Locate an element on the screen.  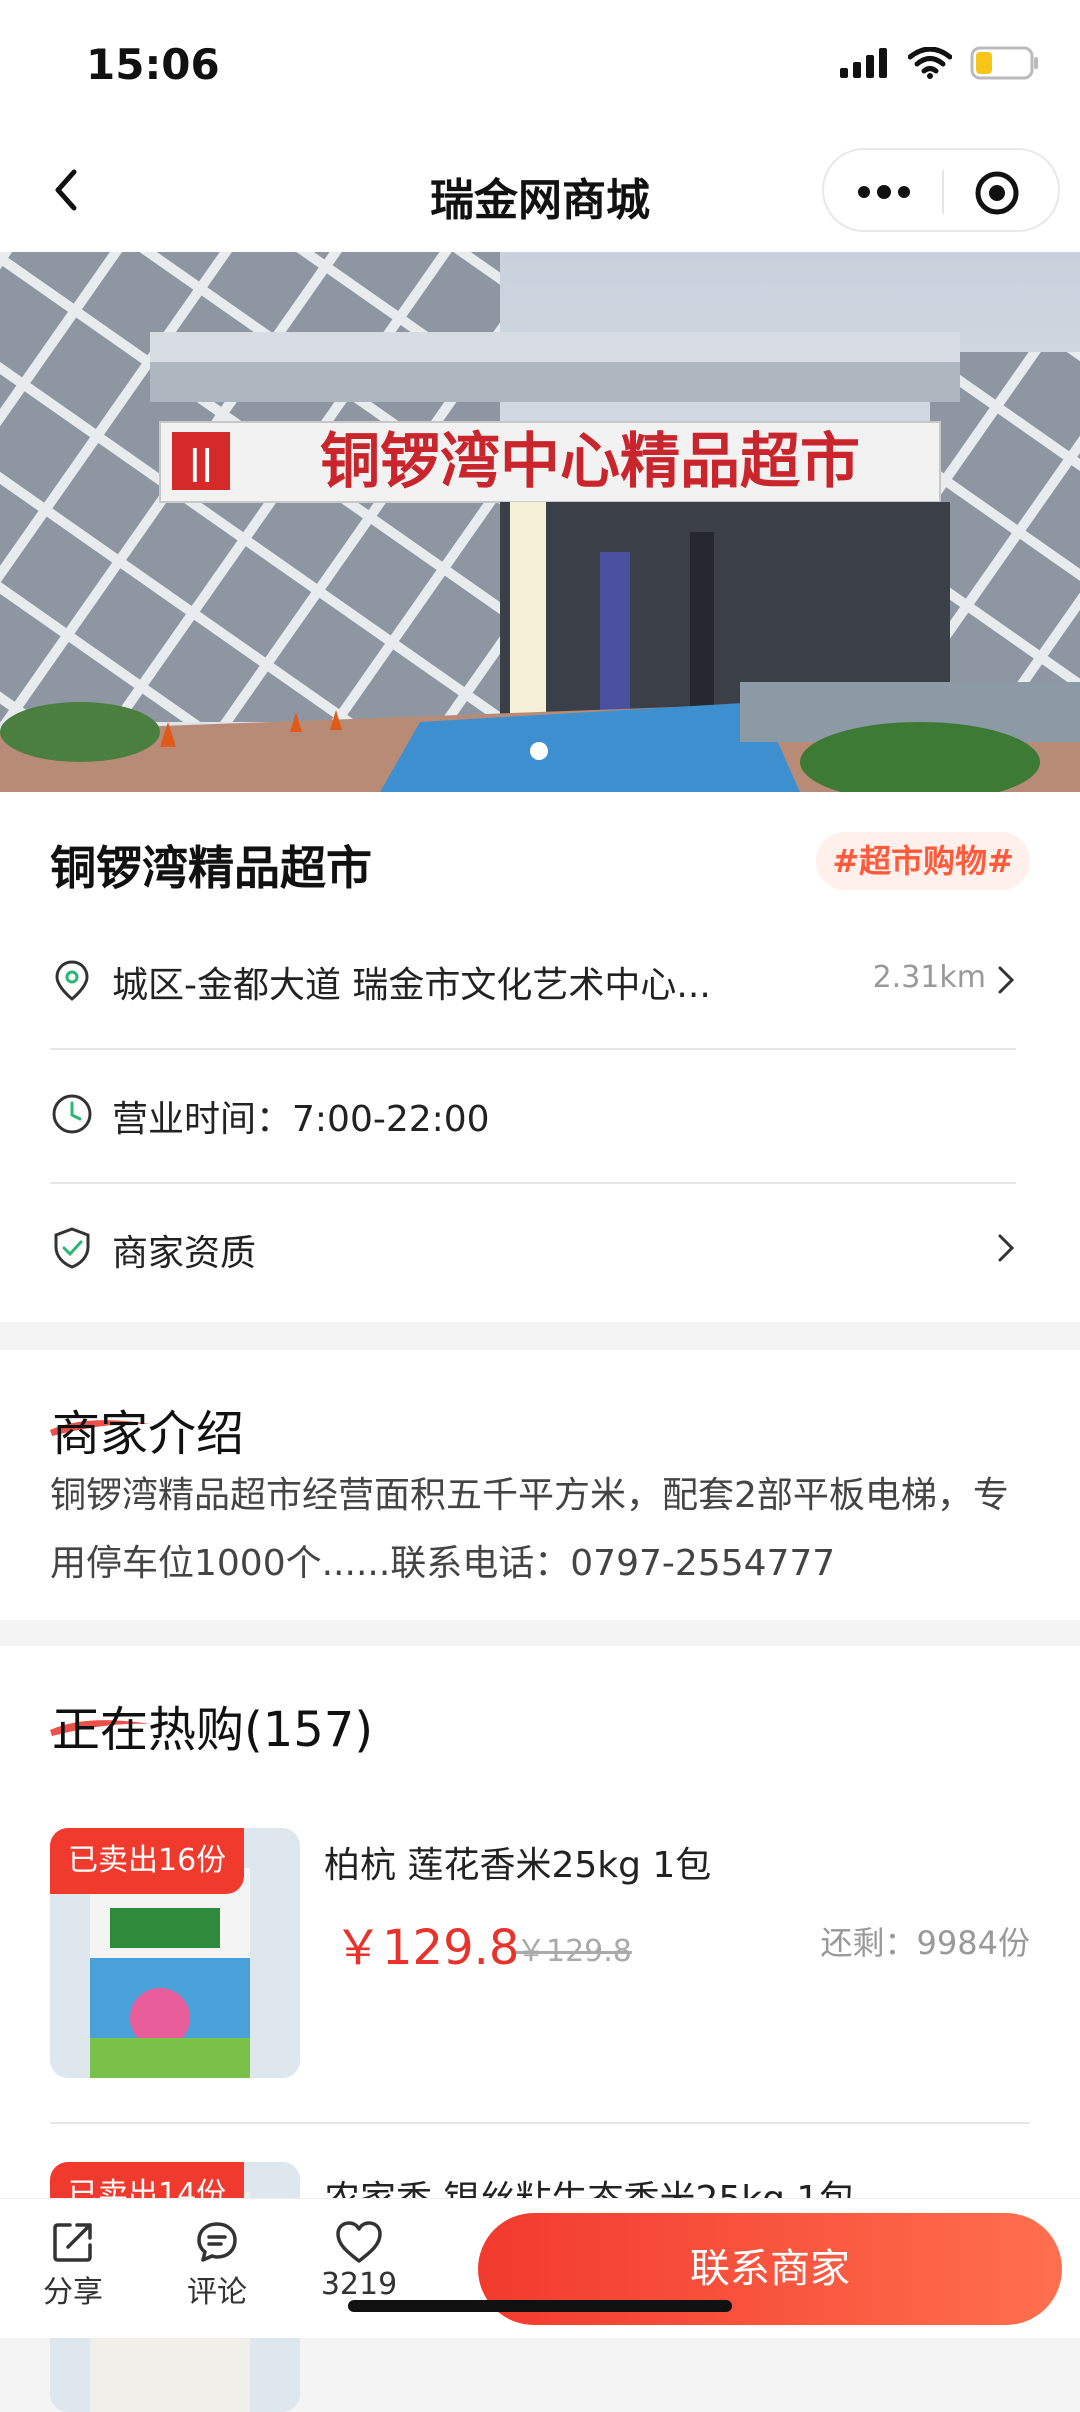
product-original-price: ￥129.8 is located at coordinates (574, 1951).